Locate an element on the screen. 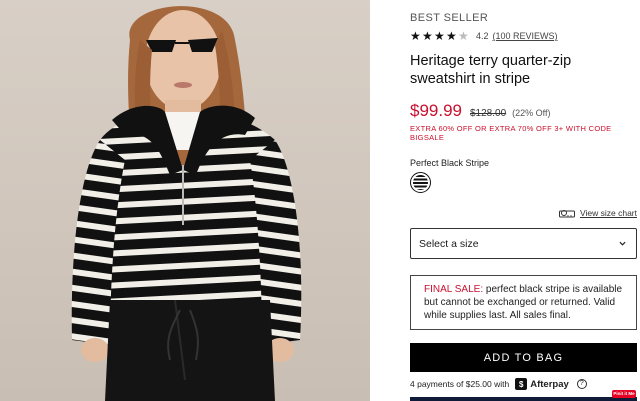  original-price: $128.00 is located at coordinates (488, 113).